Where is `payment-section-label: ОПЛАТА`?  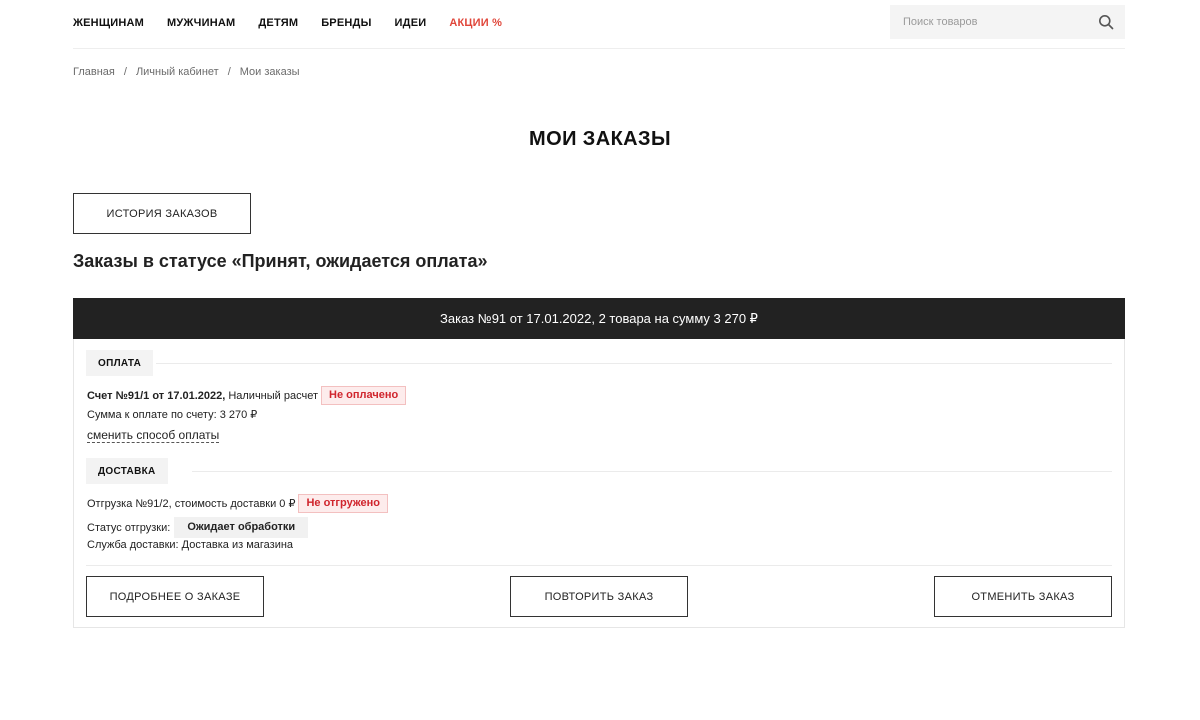
payment-section-label: ОПЛАТА is located at coordinates (120, 363).